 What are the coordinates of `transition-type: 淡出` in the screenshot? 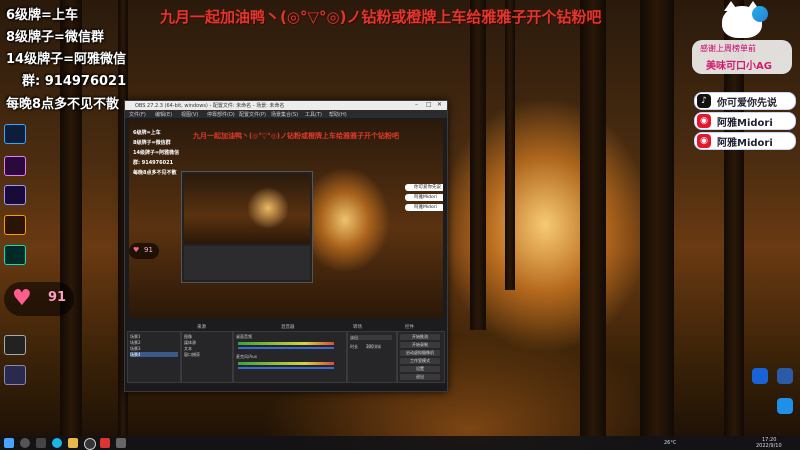 It's located at (371, 337).